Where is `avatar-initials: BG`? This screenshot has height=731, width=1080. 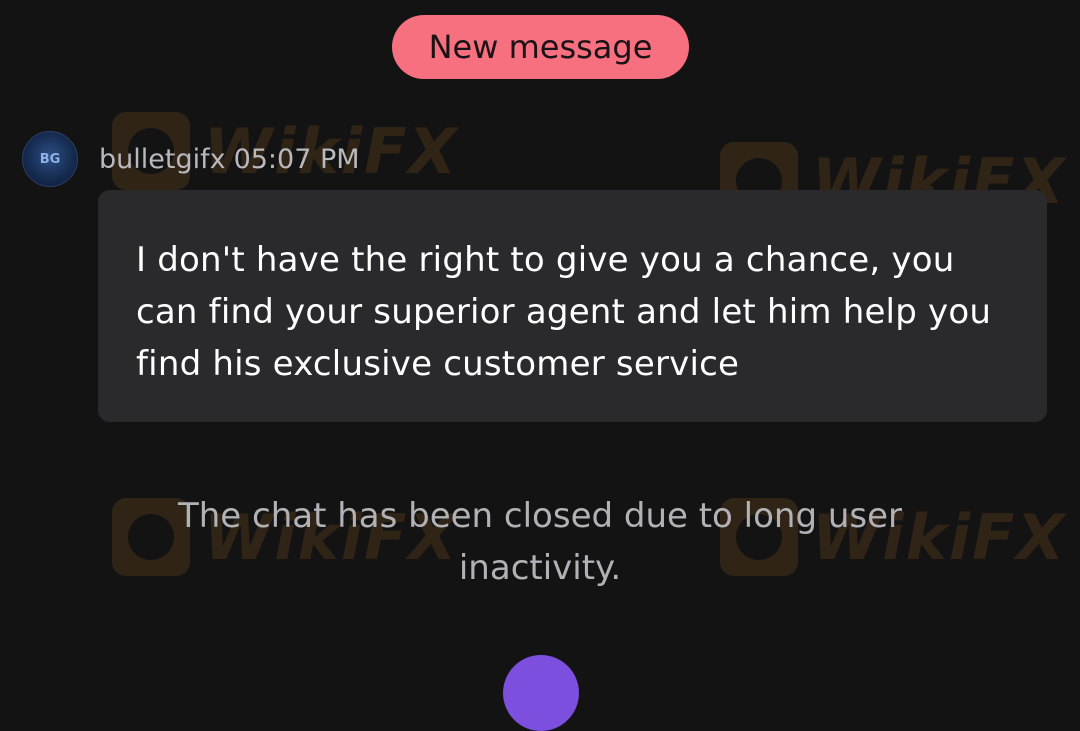 avatar-initials: BG is located at coordinates (50, 159).